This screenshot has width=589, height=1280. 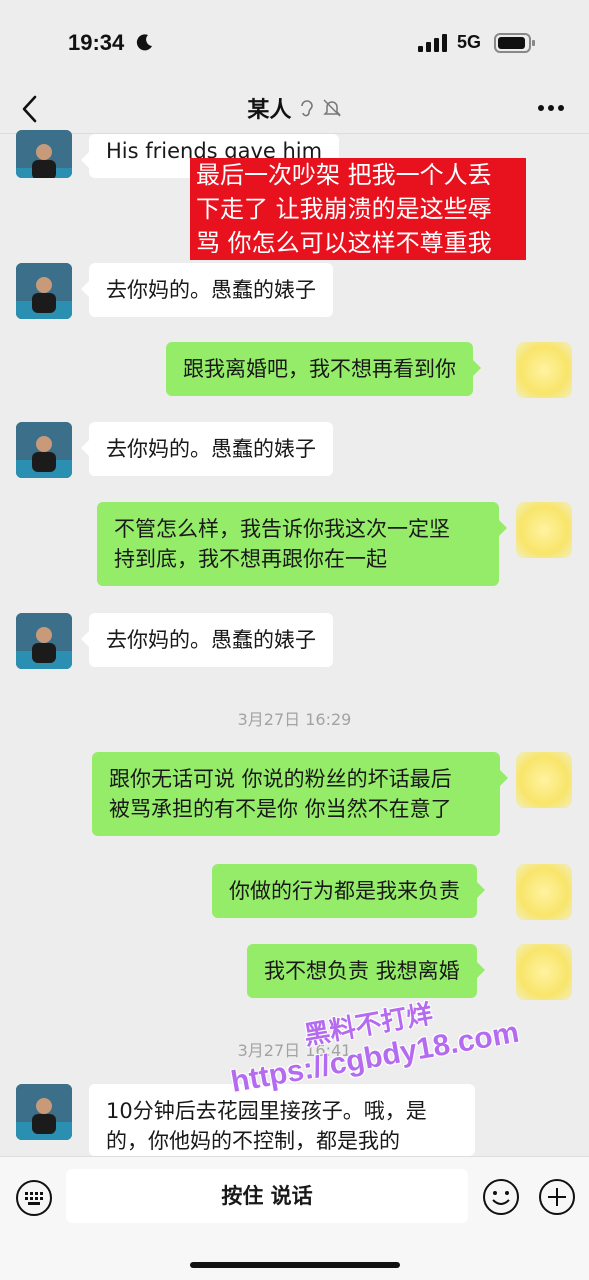 I want to click on message-timestamp: 3月27日 16:41, so click(x=294, y=1050).